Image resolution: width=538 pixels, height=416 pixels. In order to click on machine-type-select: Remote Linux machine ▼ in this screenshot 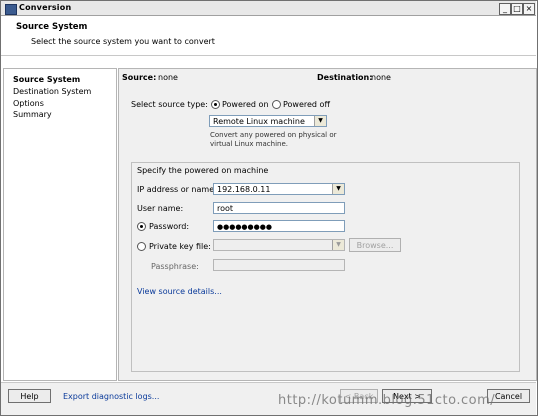, I will do `click(268, 121)`.